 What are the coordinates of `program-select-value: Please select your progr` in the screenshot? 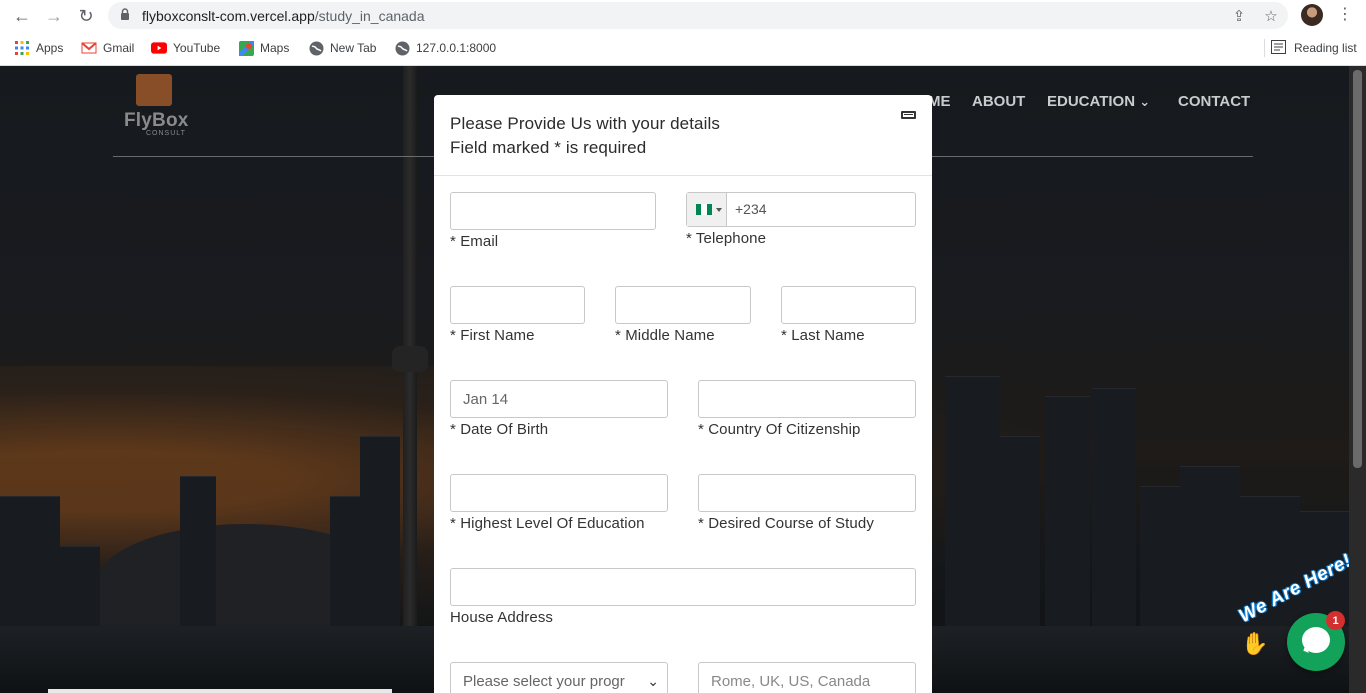 It's located at (544, 681).